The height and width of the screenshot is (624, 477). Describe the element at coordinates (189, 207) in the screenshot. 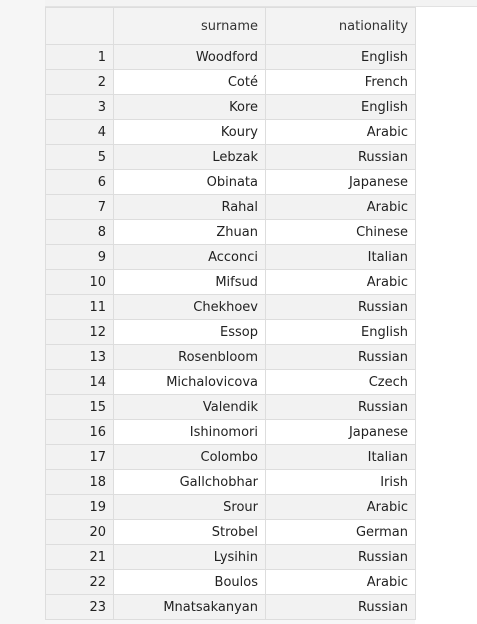

I see `surname-cell: Rahal` at that location.